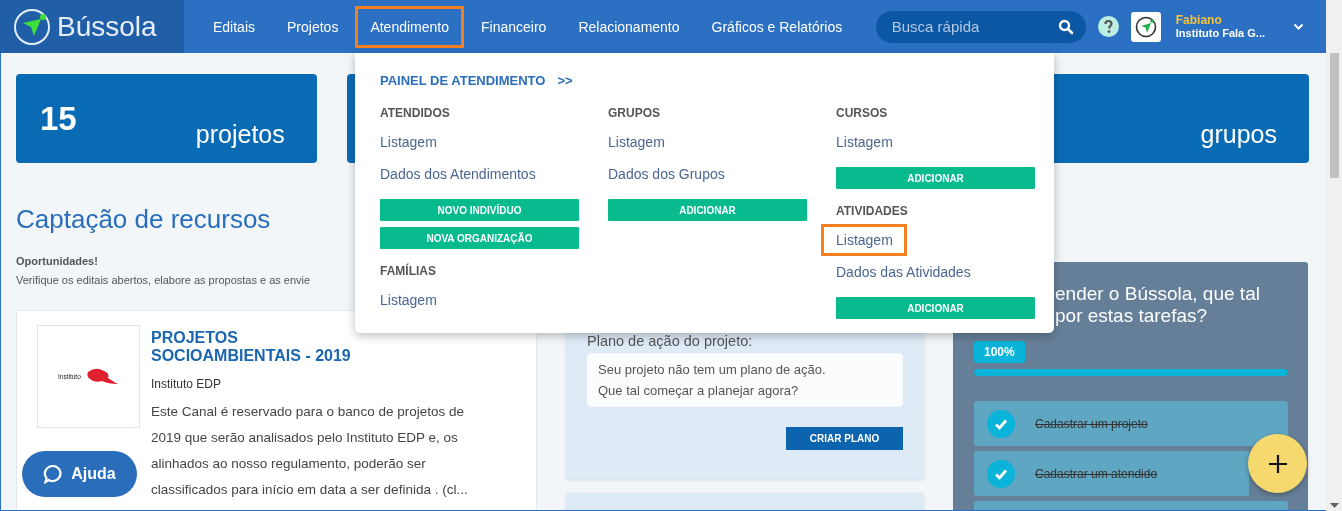 This screenshot has height=511, width=1342. What do you see at coordinates (313, 26) in the screenshot?
I see `nav-link: Projetos` at bounding box center [313, 26].